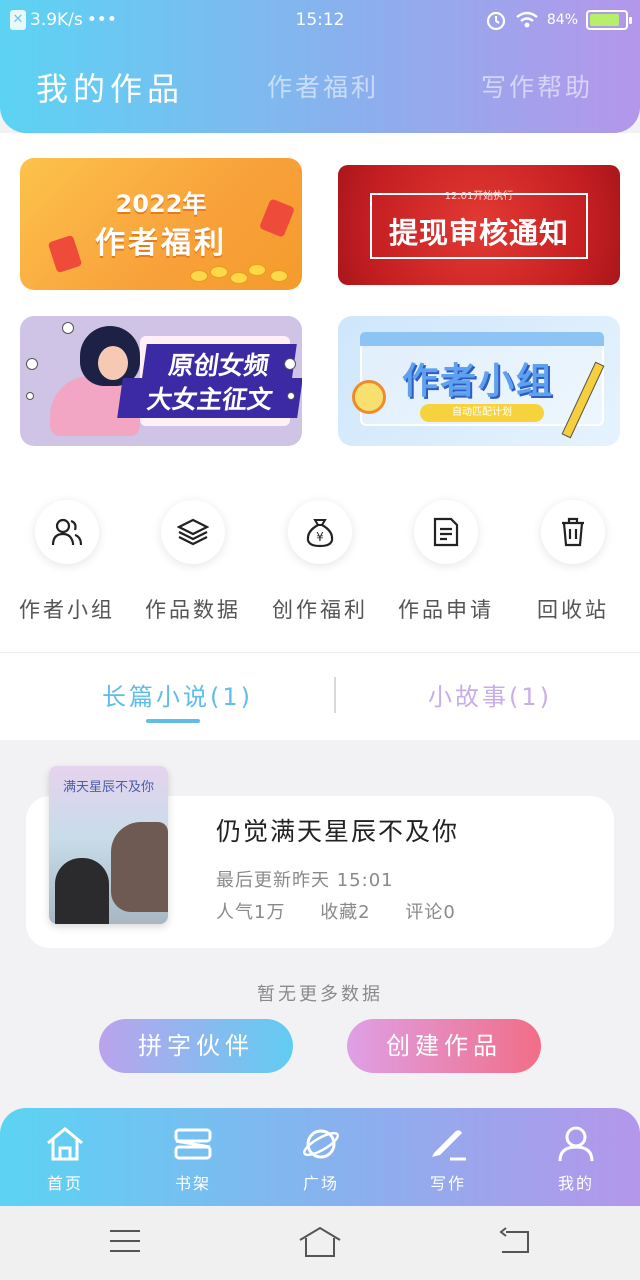  What do you see at coordinates (490, 694) in the screenshot?
I see `tab-short-story: 小故事(1)` at bounding box center [490, 694].